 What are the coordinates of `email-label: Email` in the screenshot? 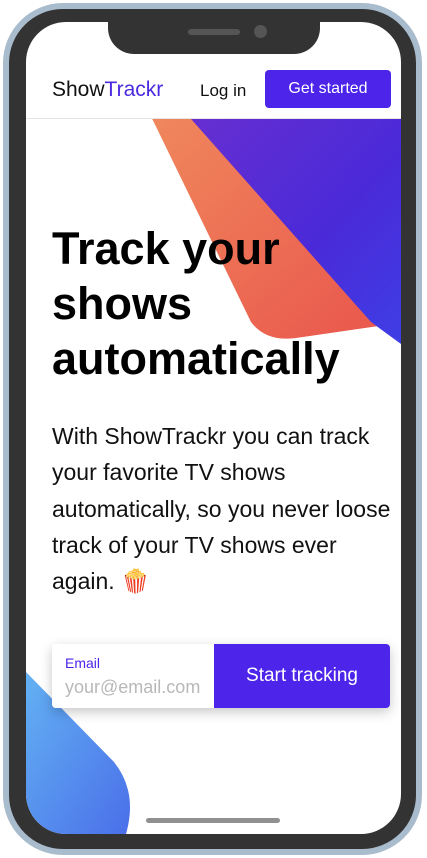 It's located at (83, 663).